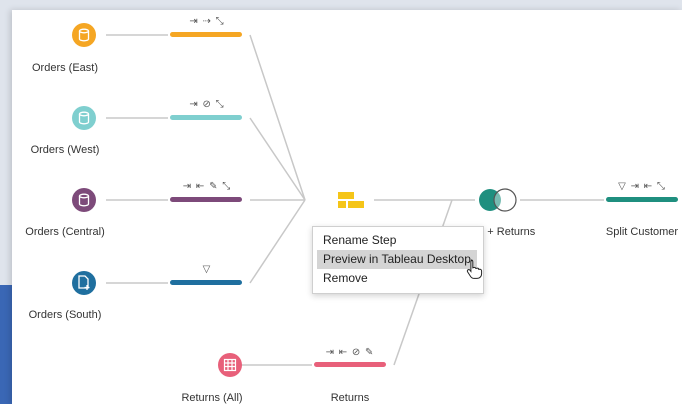  What do you see at coordinates (498, 200) in the screenshot?
I see `join-icon` at bounding box center [498, 200].